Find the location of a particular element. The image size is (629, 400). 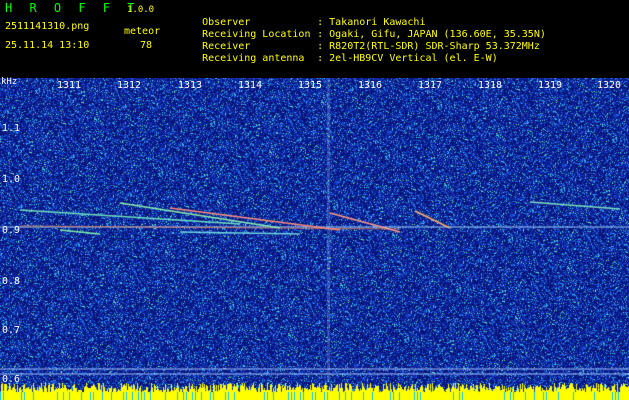

app-version: 1.0.0 is located at coordinates (141, 10).